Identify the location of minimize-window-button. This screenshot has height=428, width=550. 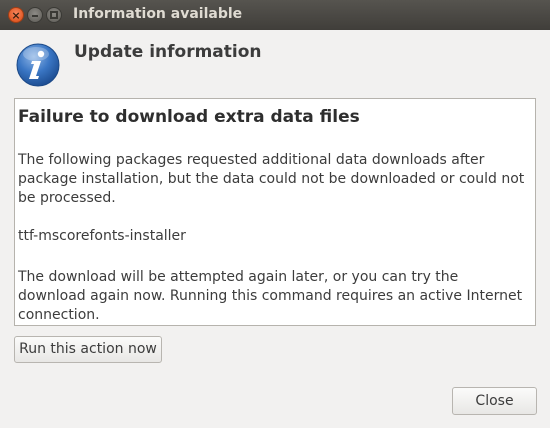
(35, 15).